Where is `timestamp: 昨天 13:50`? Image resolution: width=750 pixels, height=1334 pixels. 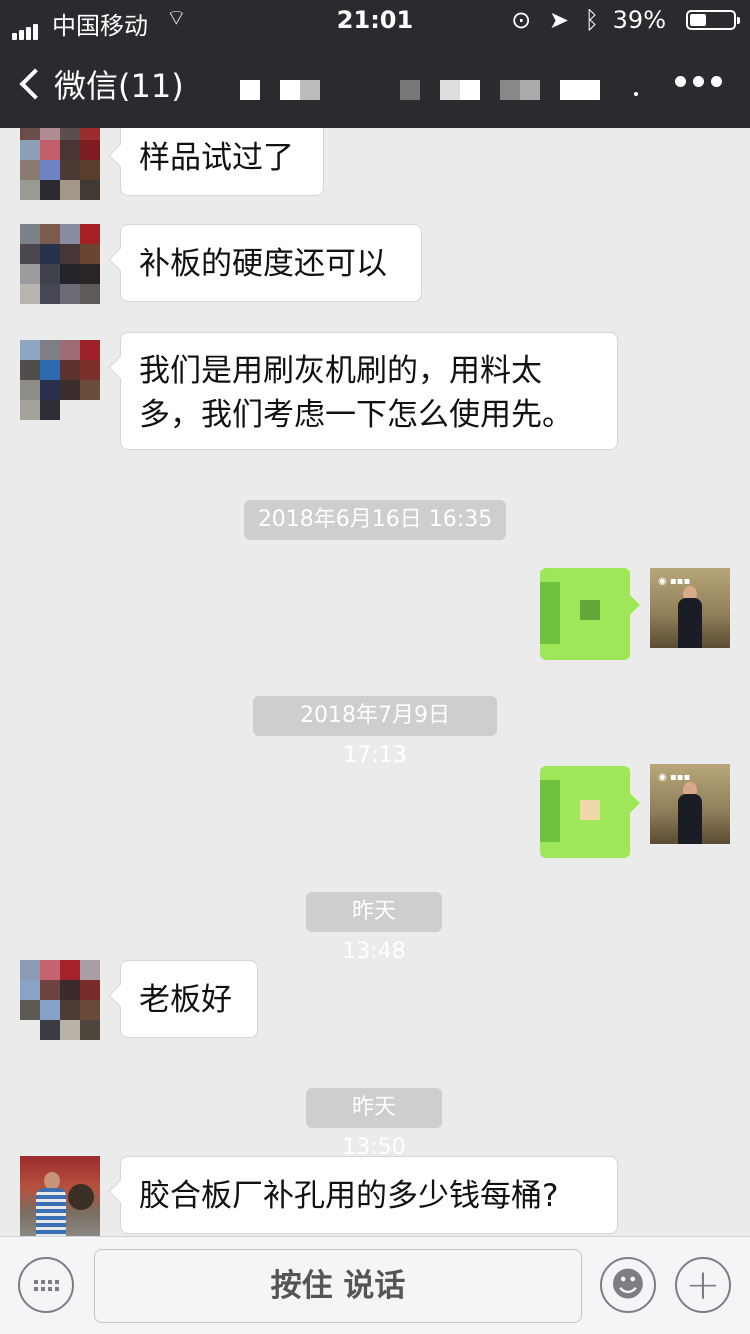
timestamp: 昨天 13:50 is located at coordinates (374, 1124).